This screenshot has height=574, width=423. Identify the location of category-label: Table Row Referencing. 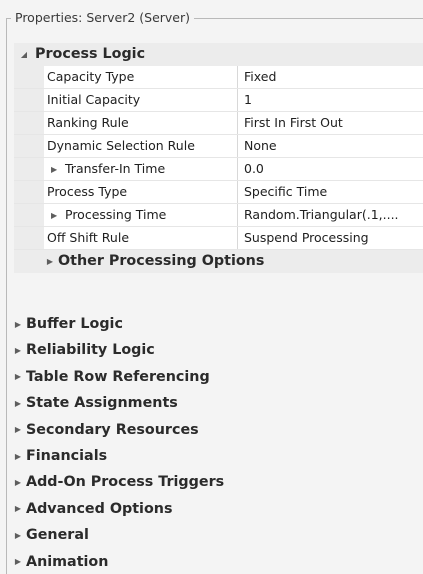
(118, 376).